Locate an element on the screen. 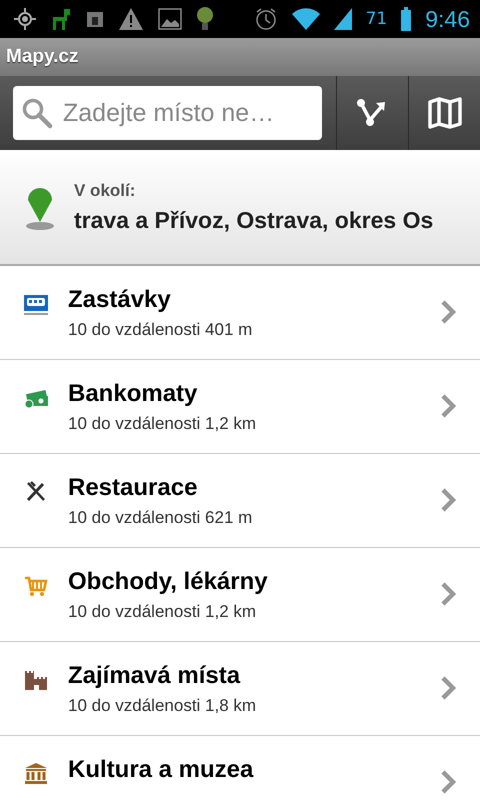  location-address: trava a Přívoz, Ostrava, okres Os is located at coordinates (254, 220).